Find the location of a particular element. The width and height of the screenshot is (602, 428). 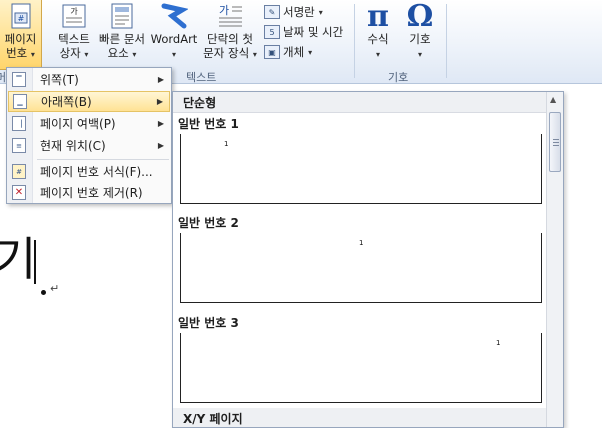

signature-line-button: ✎ 서명란 ▾ is located at coordinates (293, 12).